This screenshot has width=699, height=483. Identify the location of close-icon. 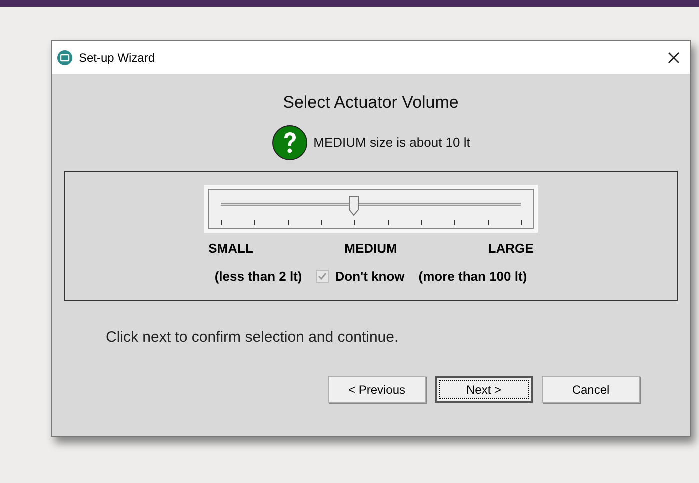
(674, 58).